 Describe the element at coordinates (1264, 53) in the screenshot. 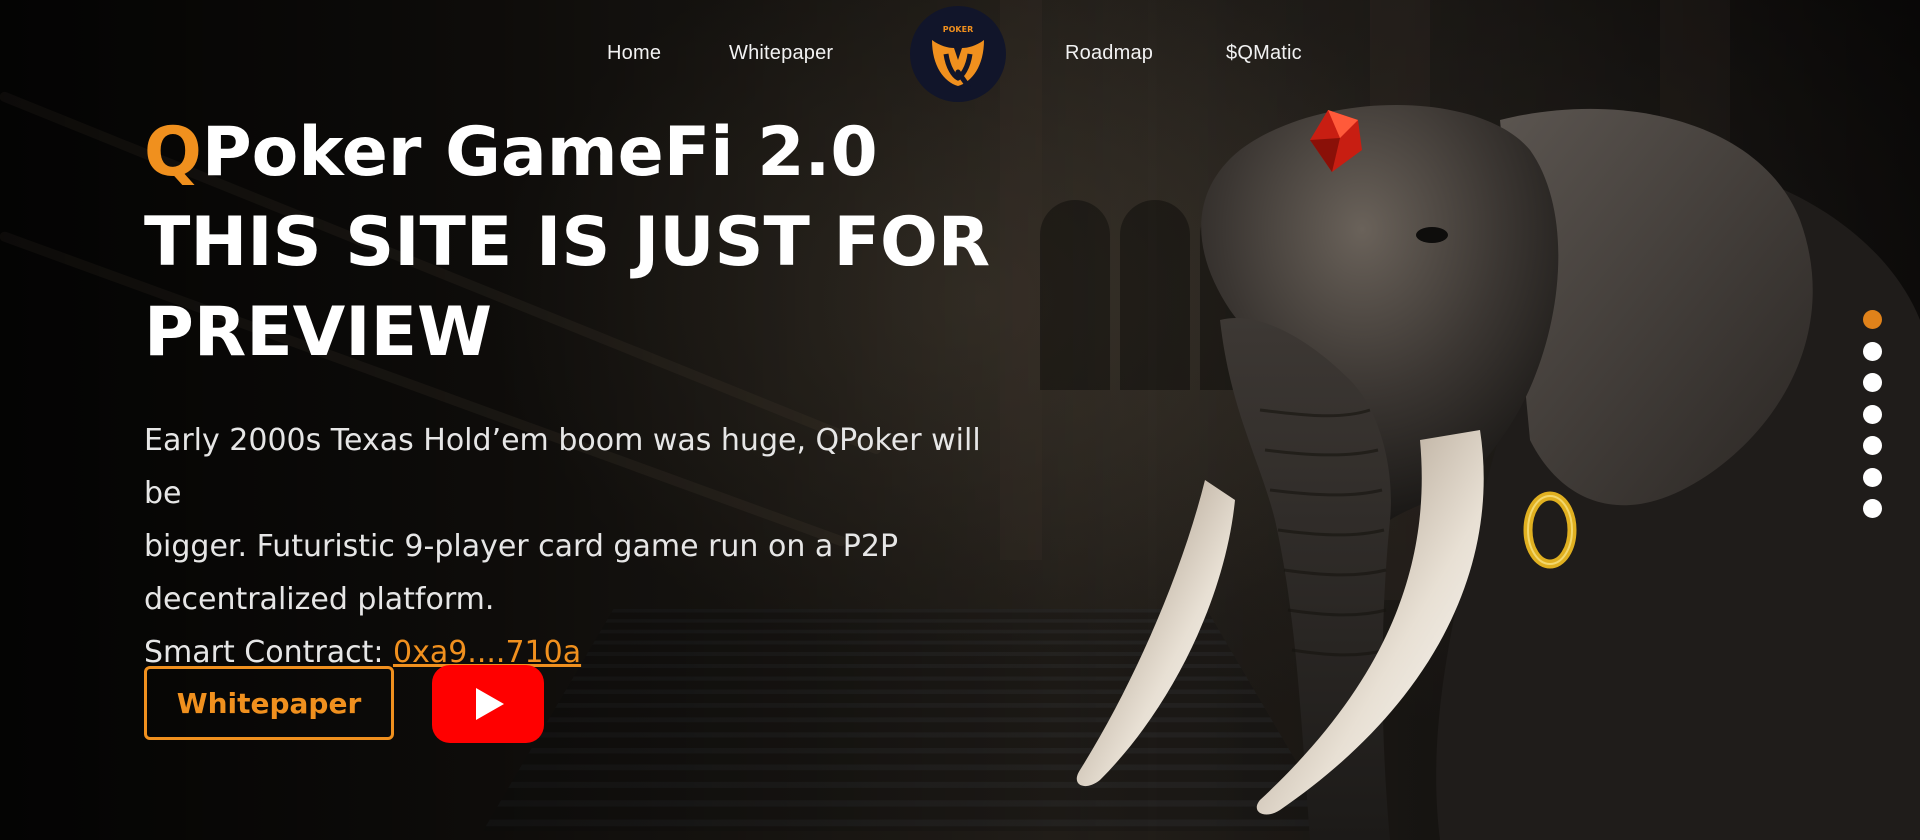

I see `nav-link-qmatic: $QMatic` at that location.